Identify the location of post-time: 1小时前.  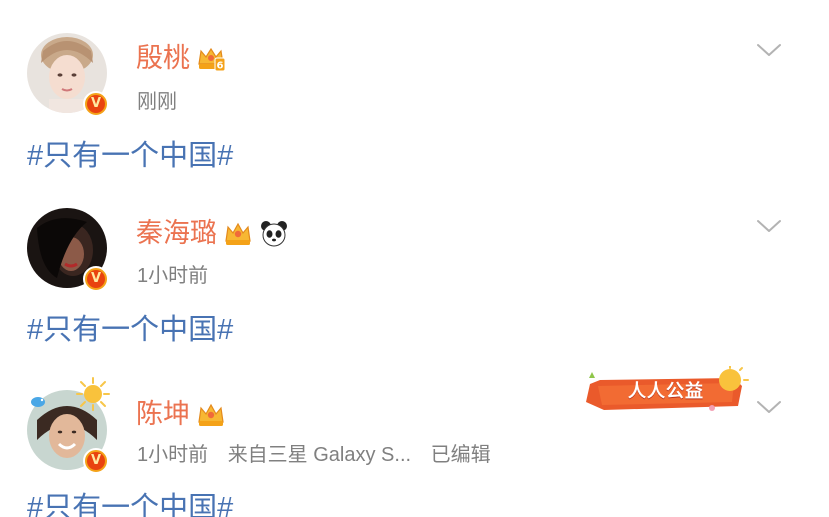
(172, 455).